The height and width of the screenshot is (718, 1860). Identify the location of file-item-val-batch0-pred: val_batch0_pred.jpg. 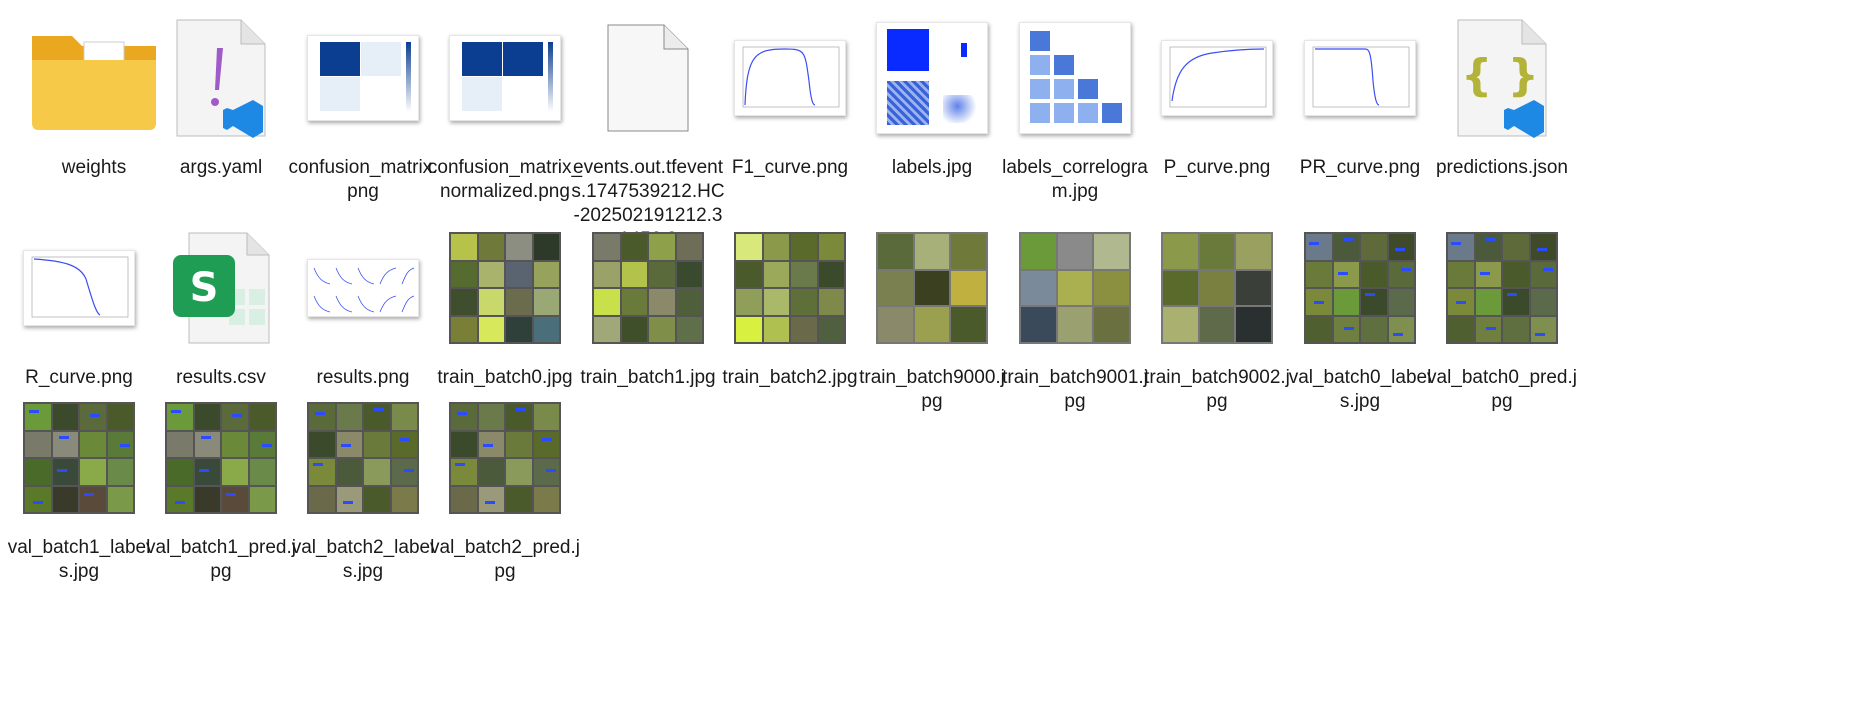
(1502, 316).